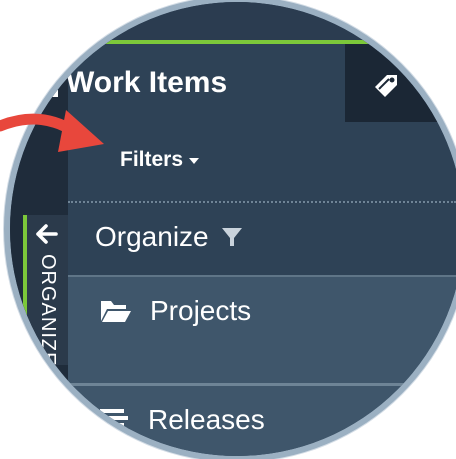 The image size is (456, 459). I want to click on organize-header: Organize, so click(169, 237).